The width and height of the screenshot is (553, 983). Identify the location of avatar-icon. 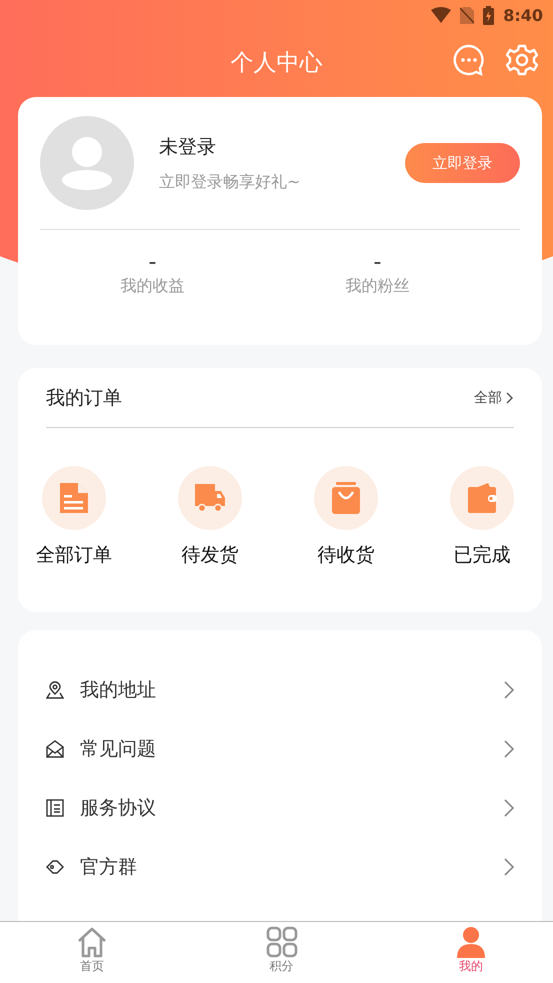
(87, 163).